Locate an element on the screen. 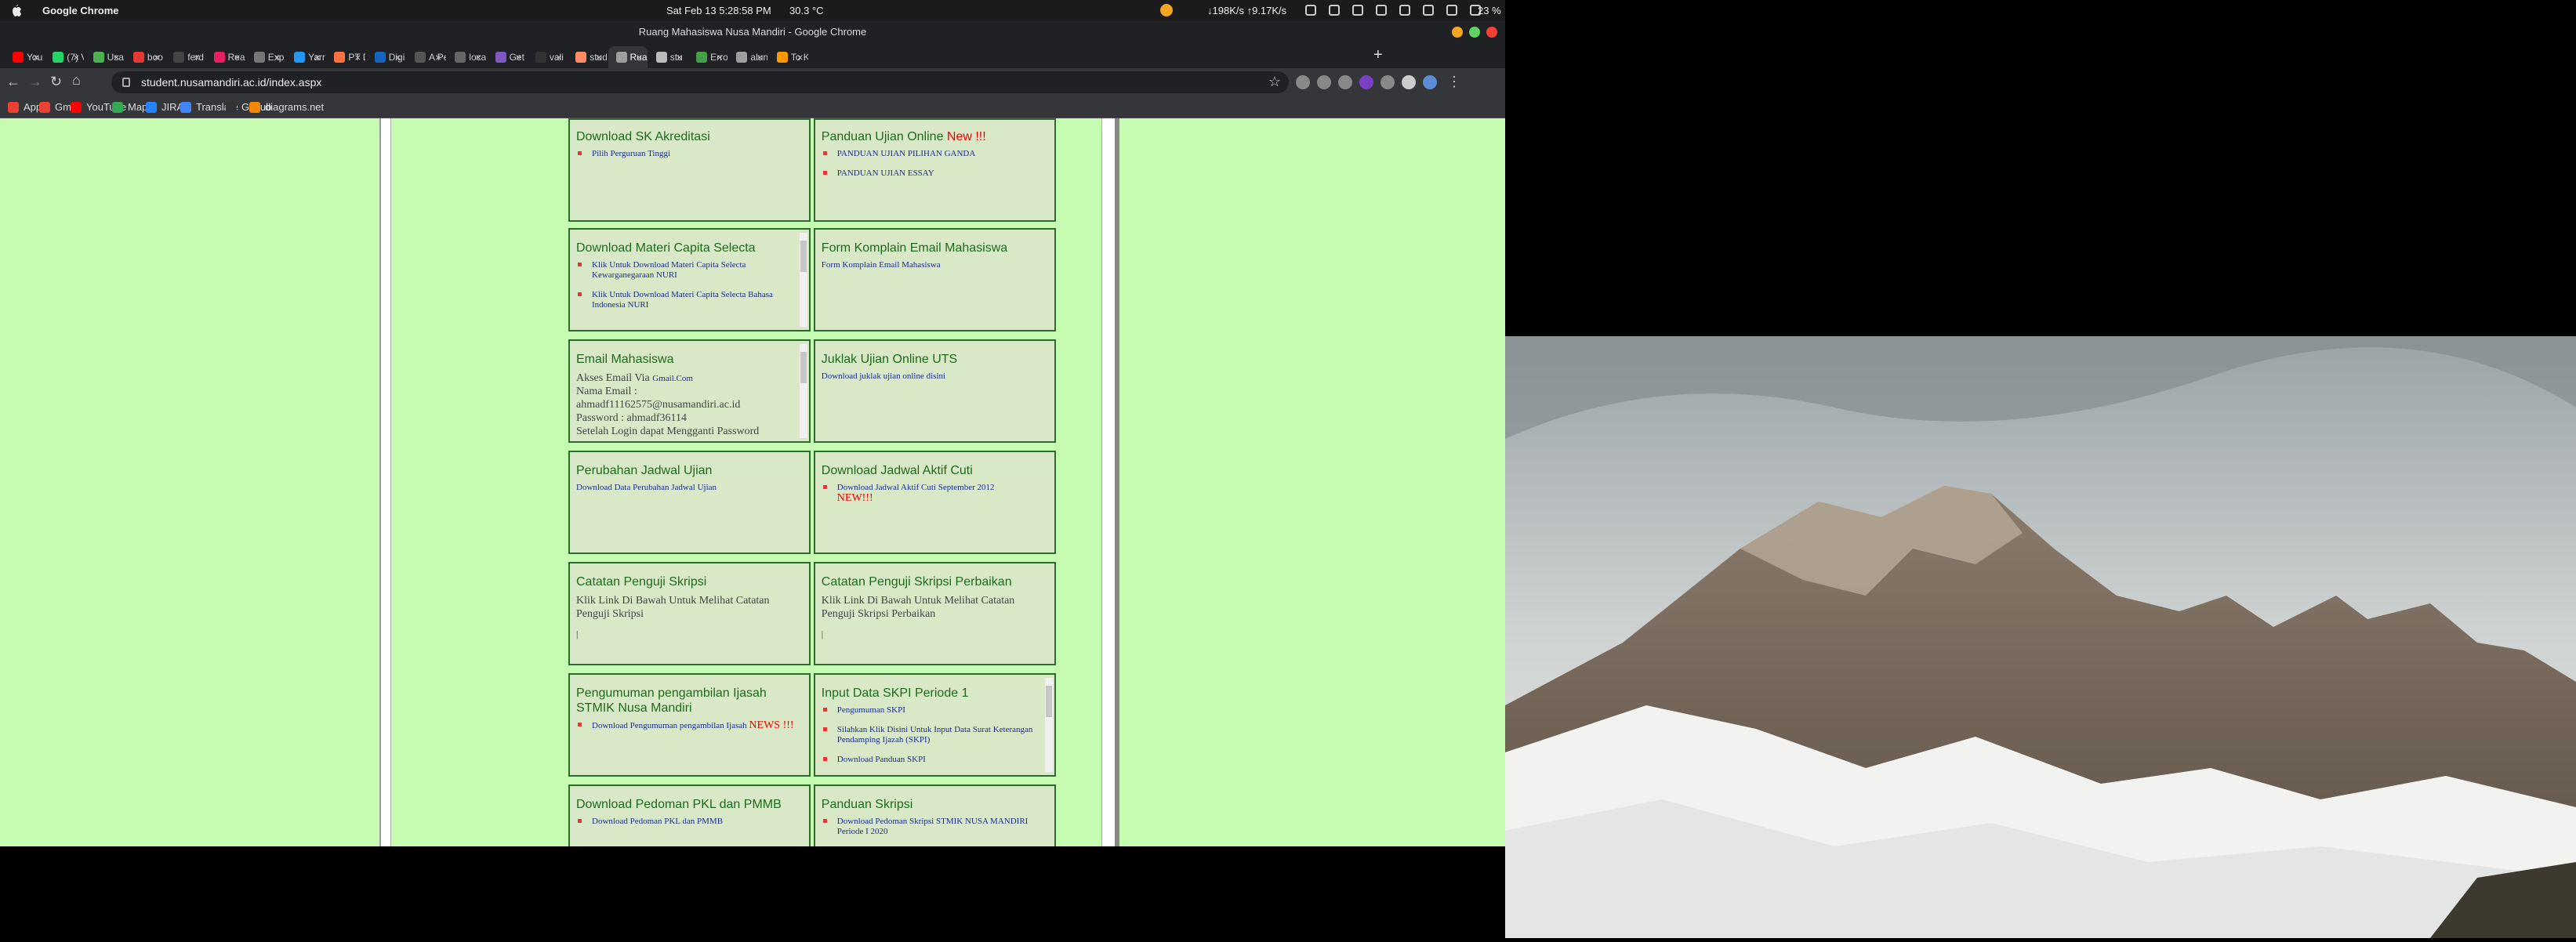  browser-tab: Erro × is located at coordinates (707, 57).